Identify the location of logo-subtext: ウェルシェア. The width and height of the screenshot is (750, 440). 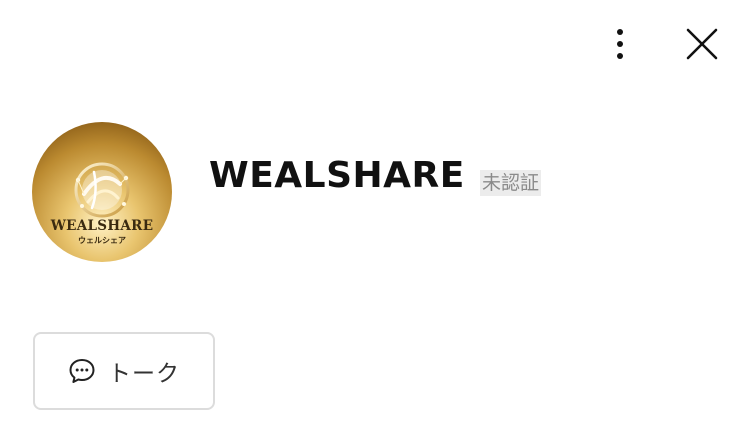
(102, 240).